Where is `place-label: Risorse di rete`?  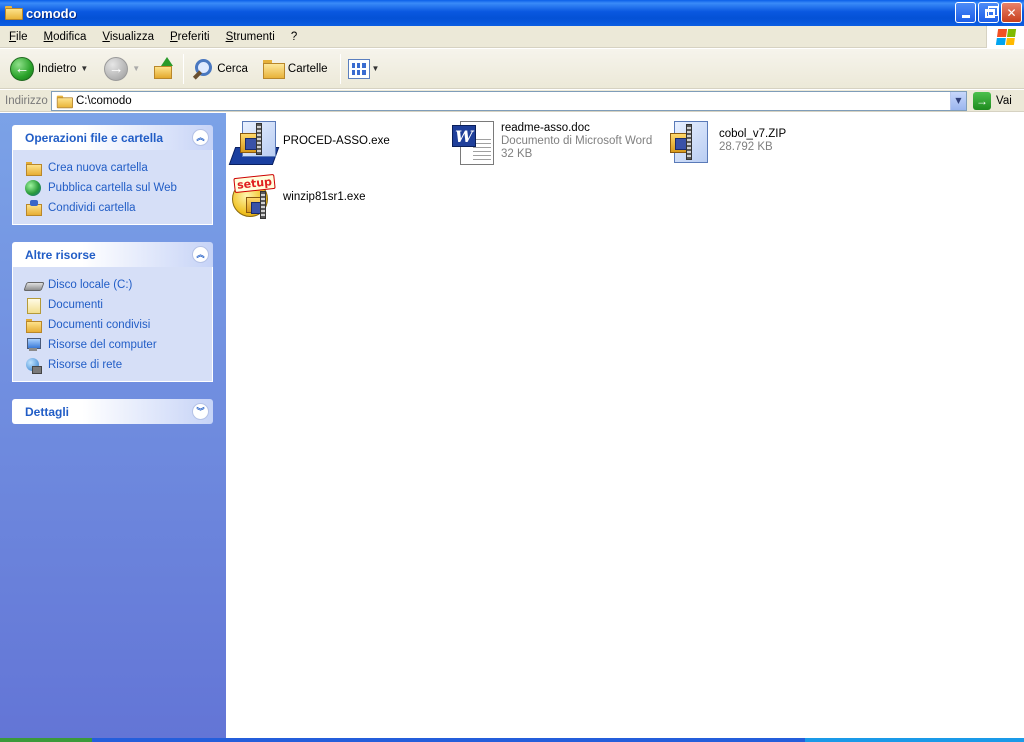 place-label: Risorse di rete is located at coordinates (85, 365).